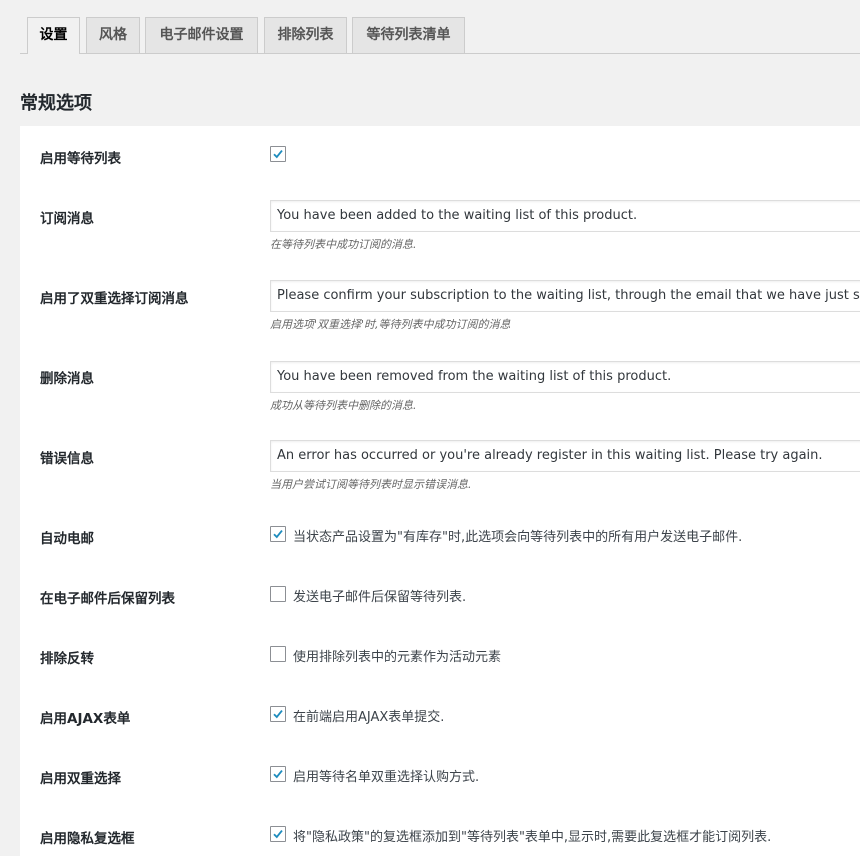 This screenshot has width=860, height=856. Describe the element at coordinates (85, 719) in the screenshot. I see `ajax-form-label: 启用AJAX表单` at that location.